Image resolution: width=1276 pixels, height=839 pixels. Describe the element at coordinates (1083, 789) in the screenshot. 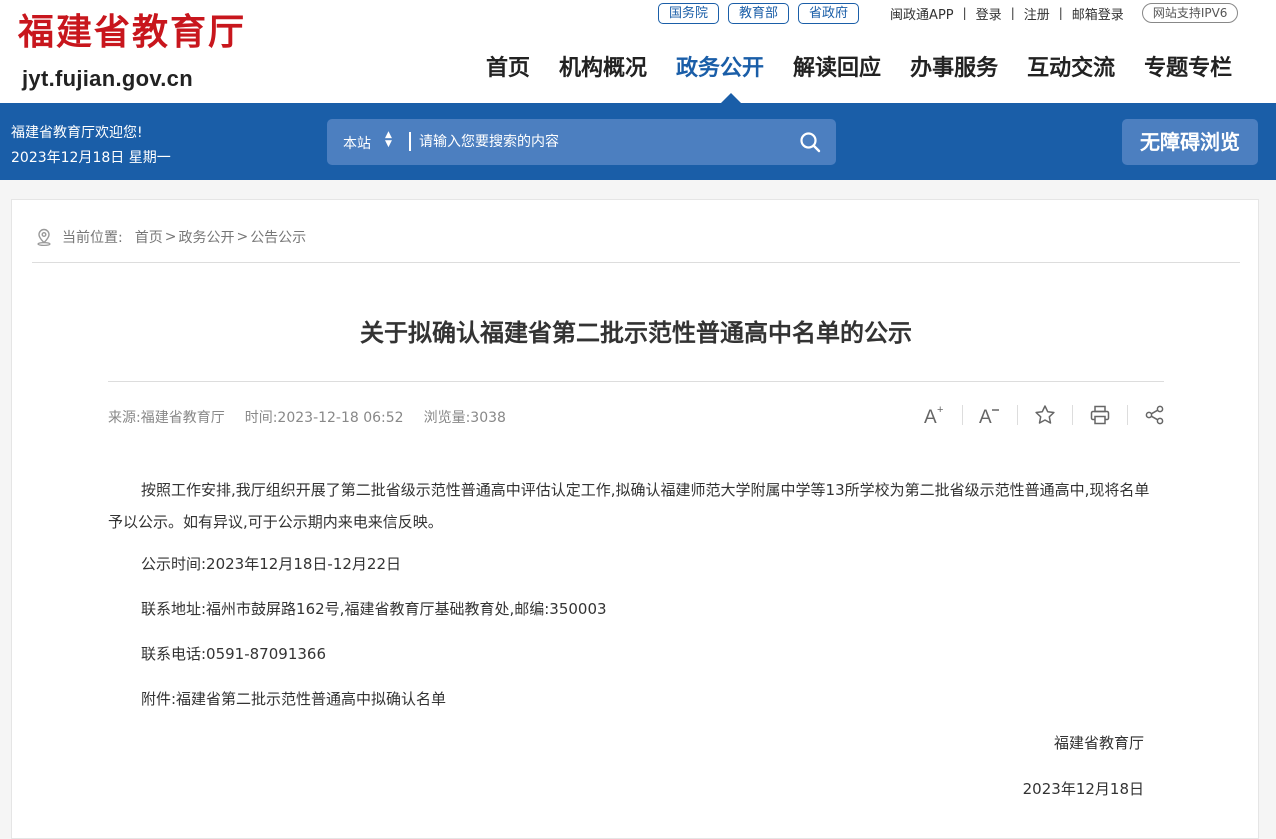

I see `signature-date: 2023年12月18日` at that location.